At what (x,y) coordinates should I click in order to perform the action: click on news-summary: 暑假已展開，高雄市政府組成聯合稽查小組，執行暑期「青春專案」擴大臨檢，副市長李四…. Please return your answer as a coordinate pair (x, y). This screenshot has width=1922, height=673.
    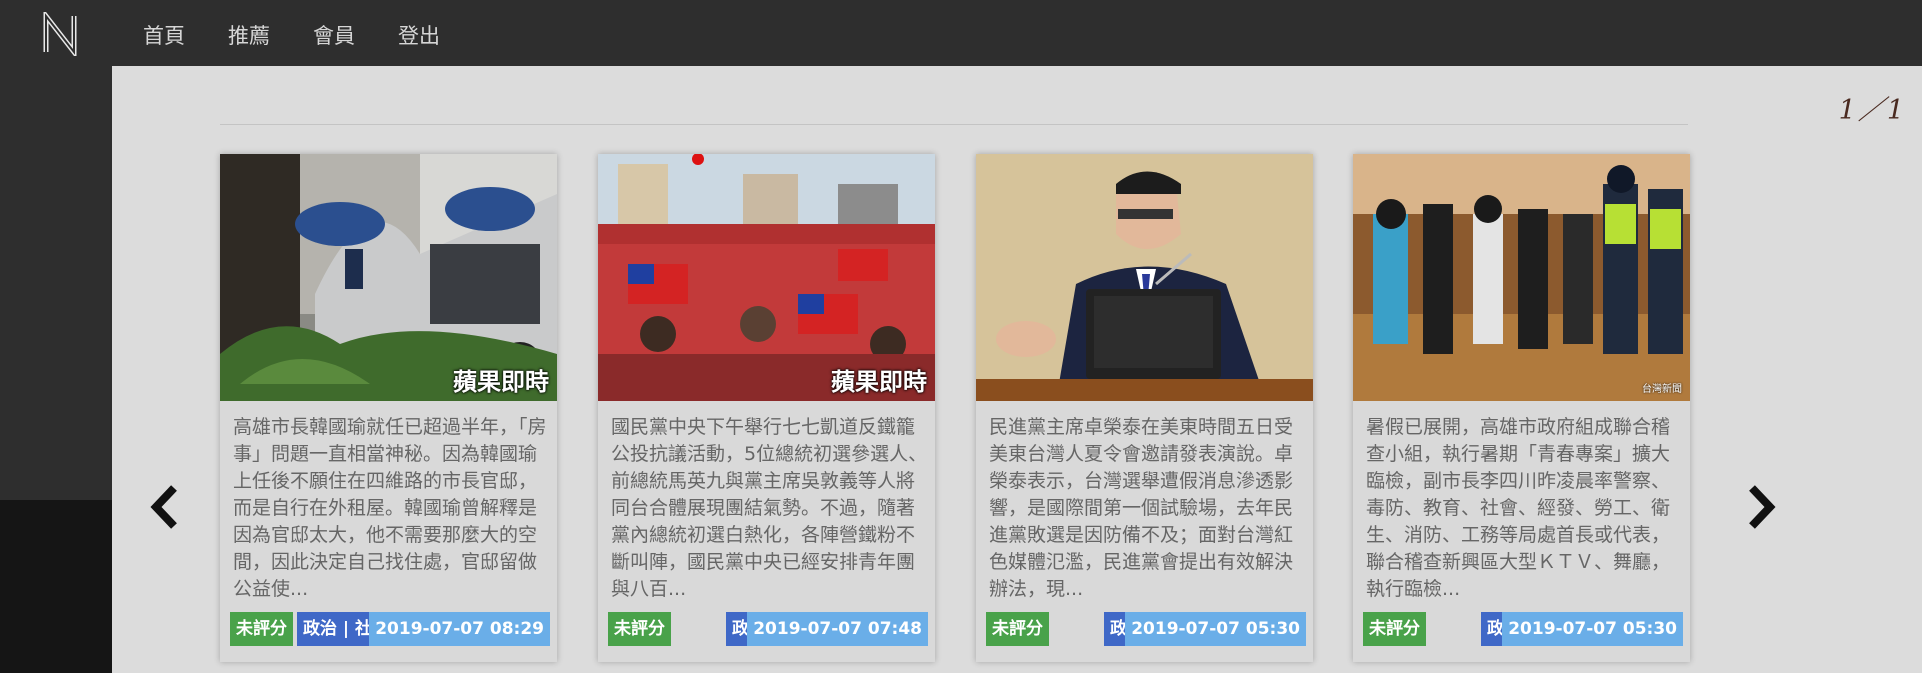
    Looking at the image, I should click on (1518, 508).